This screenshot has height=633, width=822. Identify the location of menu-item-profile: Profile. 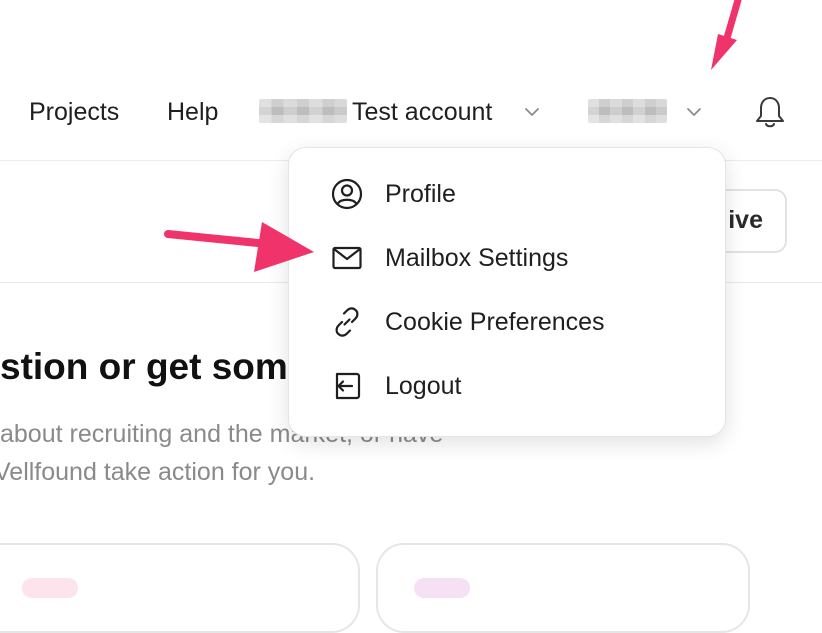
(507, 194).